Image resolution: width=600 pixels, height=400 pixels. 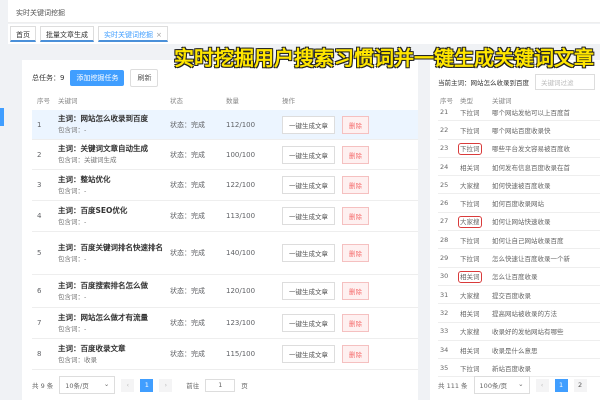 What do you see at coordinates (114, 154) in the screenshot?
I see `keyword-cell: 主词：关键词文章自动生成 包含词：关键词生成` at bounding box center [114, 154].